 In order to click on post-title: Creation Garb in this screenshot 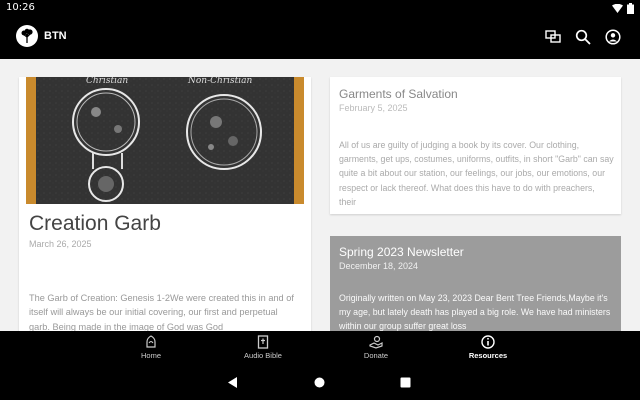, I will do `click(95, 223)`.